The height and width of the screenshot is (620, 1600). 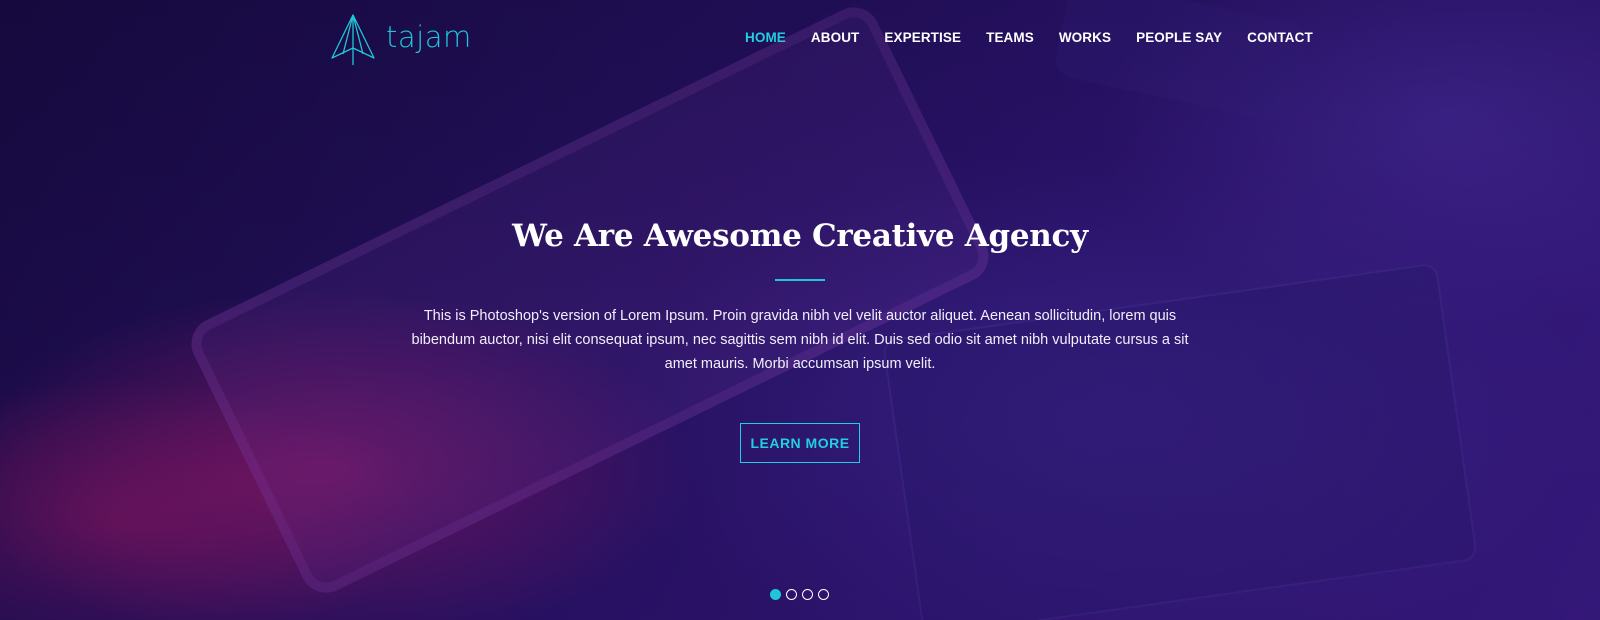 What do you see at coordinates (800, 280) in the screenshot?
I see `title-divider` at bounding box center [800, 280].